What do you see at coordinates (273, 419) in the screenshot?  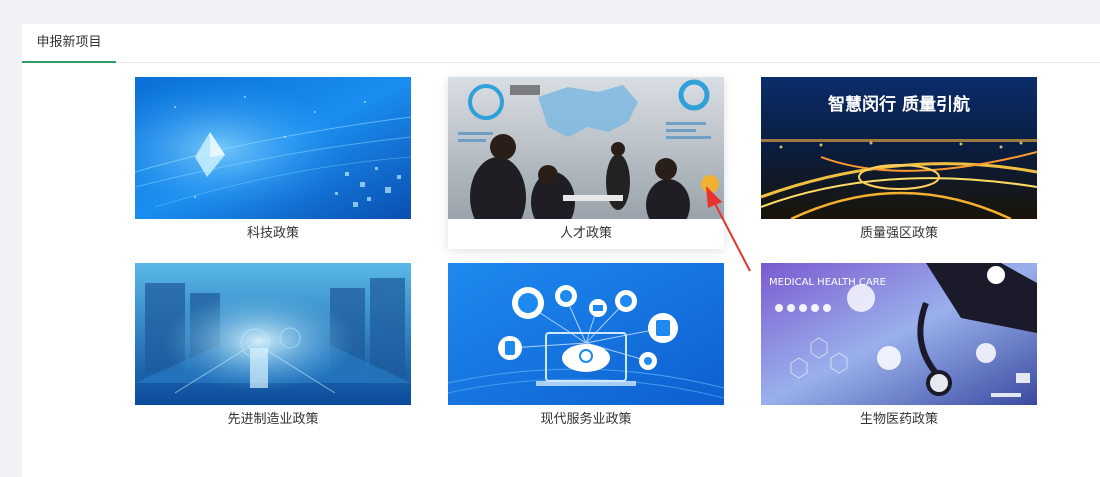 I see `card-label: 先进制造业政策` at bounding box center [273, 419].